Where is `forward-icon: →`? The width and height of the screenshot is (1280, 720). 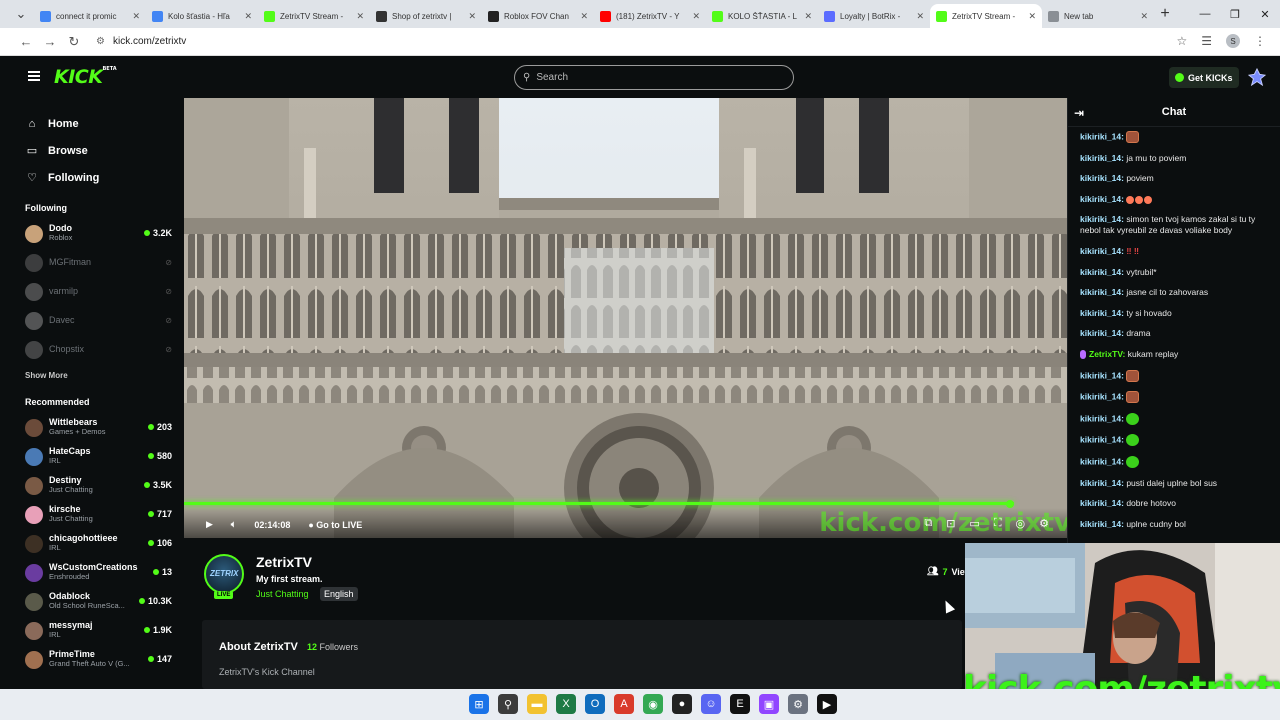 forward-icon: → is located at coordinates (50, 41).